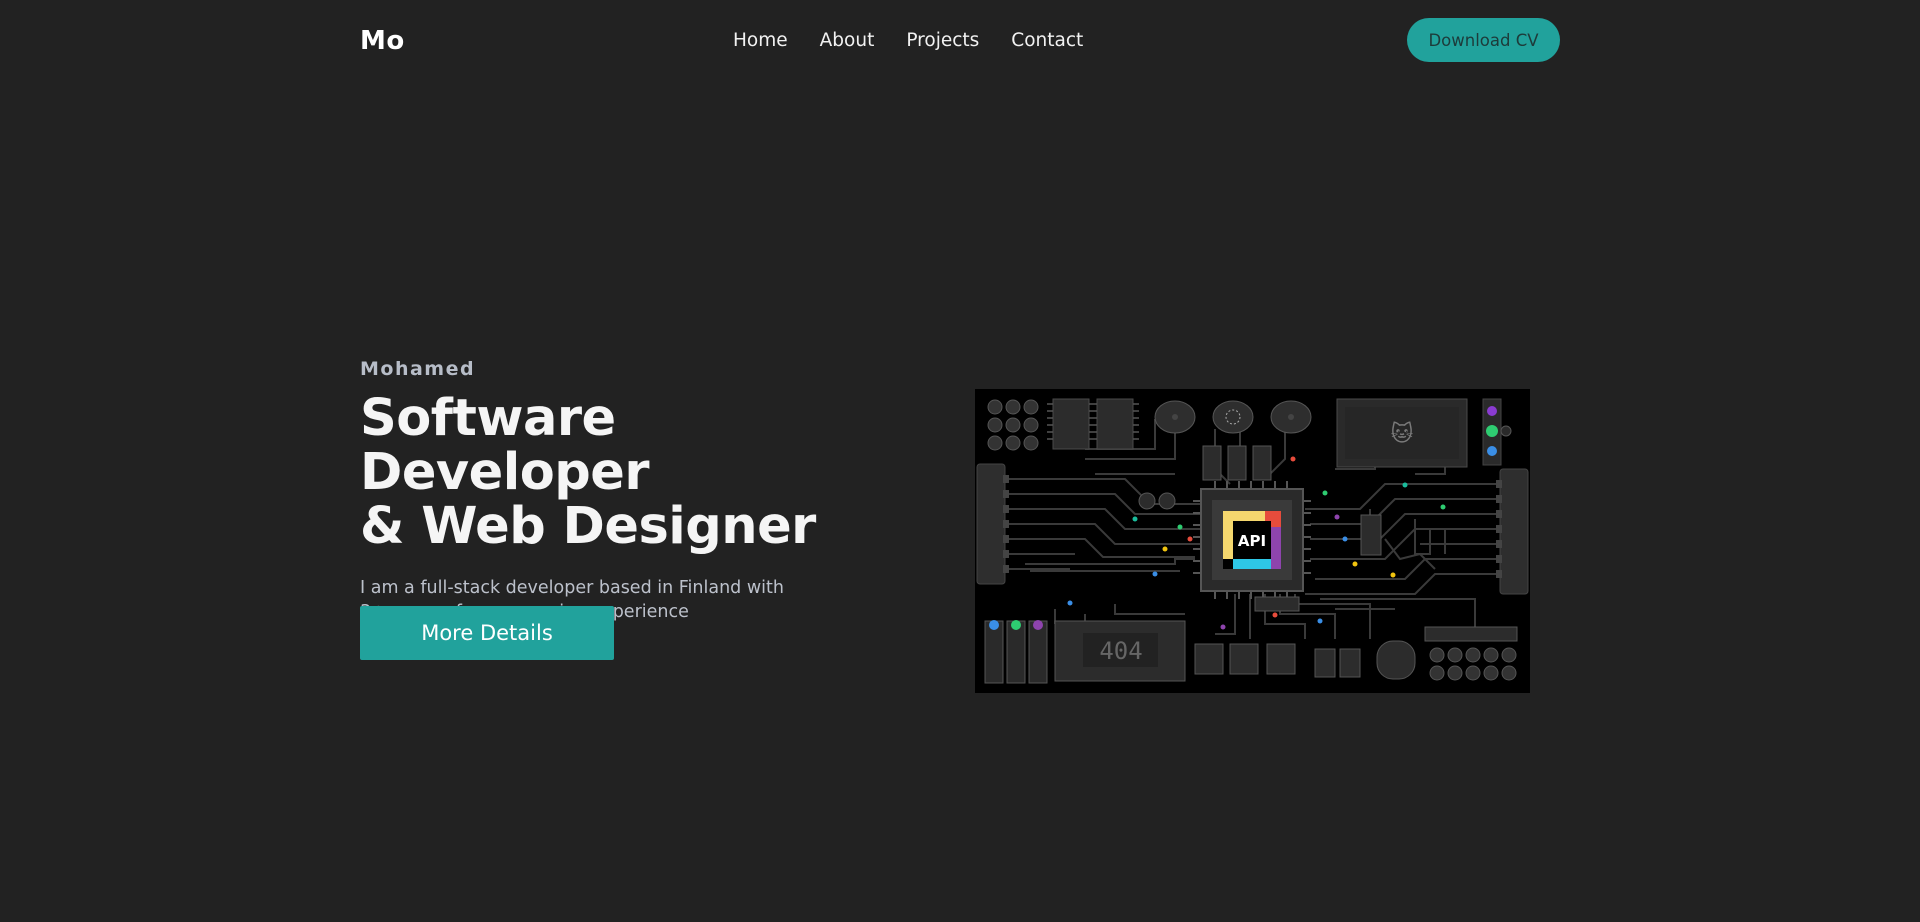  Describe the element at coordinates (1016, 652) in the screenshot. I see `bottom-leds` at that location.